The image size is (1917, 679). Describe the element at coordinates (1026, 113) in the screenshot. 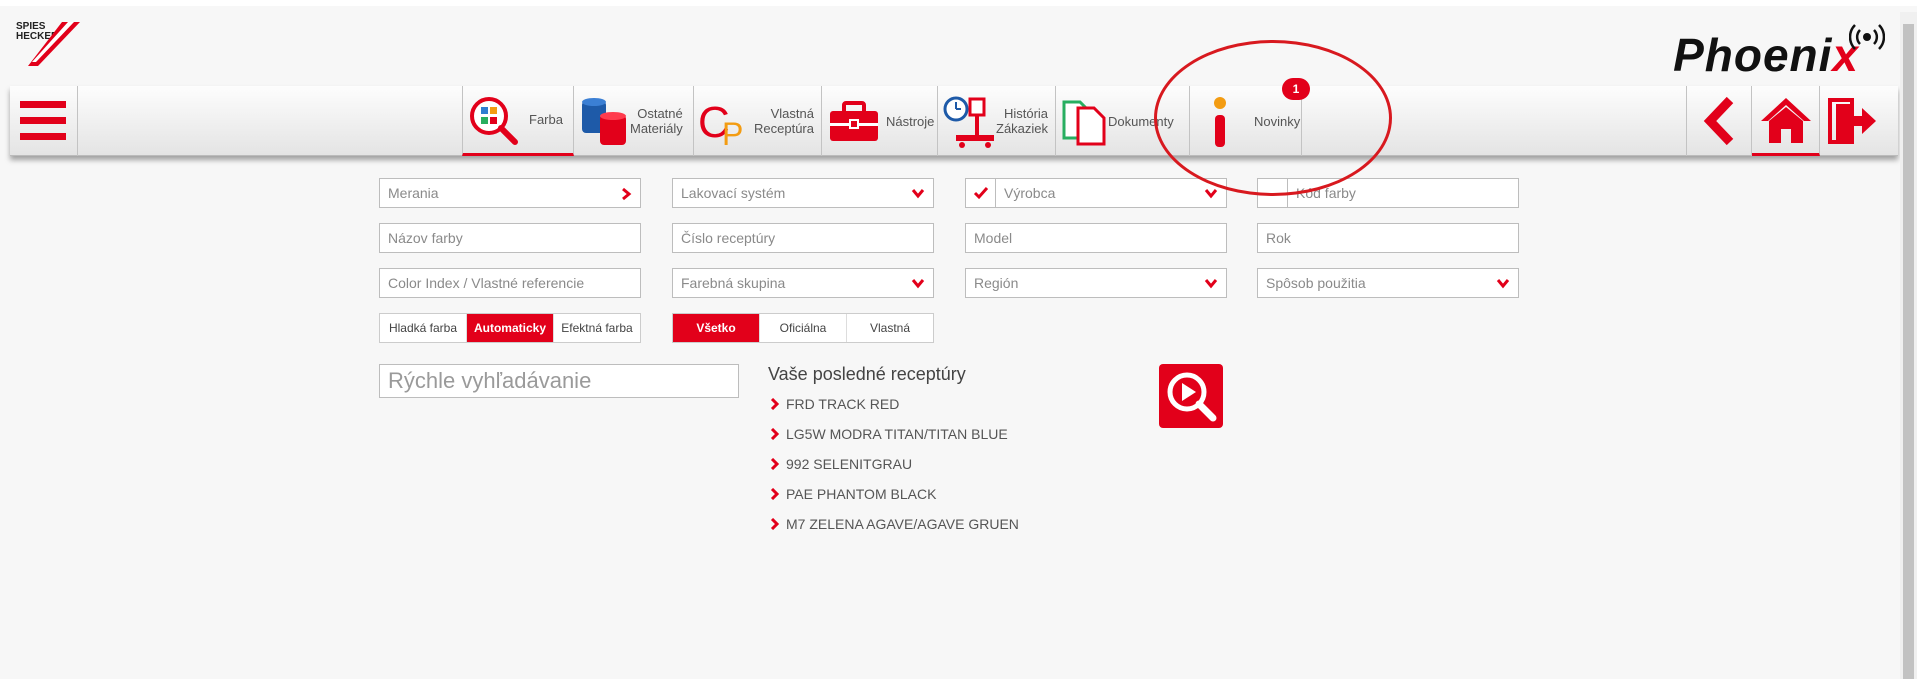

I see `nav-historia-label-1: História` at that location.